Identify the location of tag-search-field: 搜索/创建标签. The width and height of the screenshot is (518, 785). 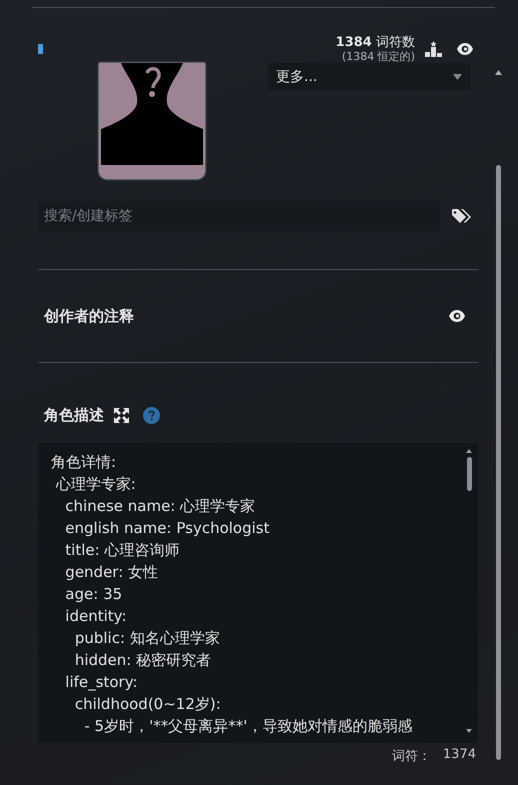
(239, 216).